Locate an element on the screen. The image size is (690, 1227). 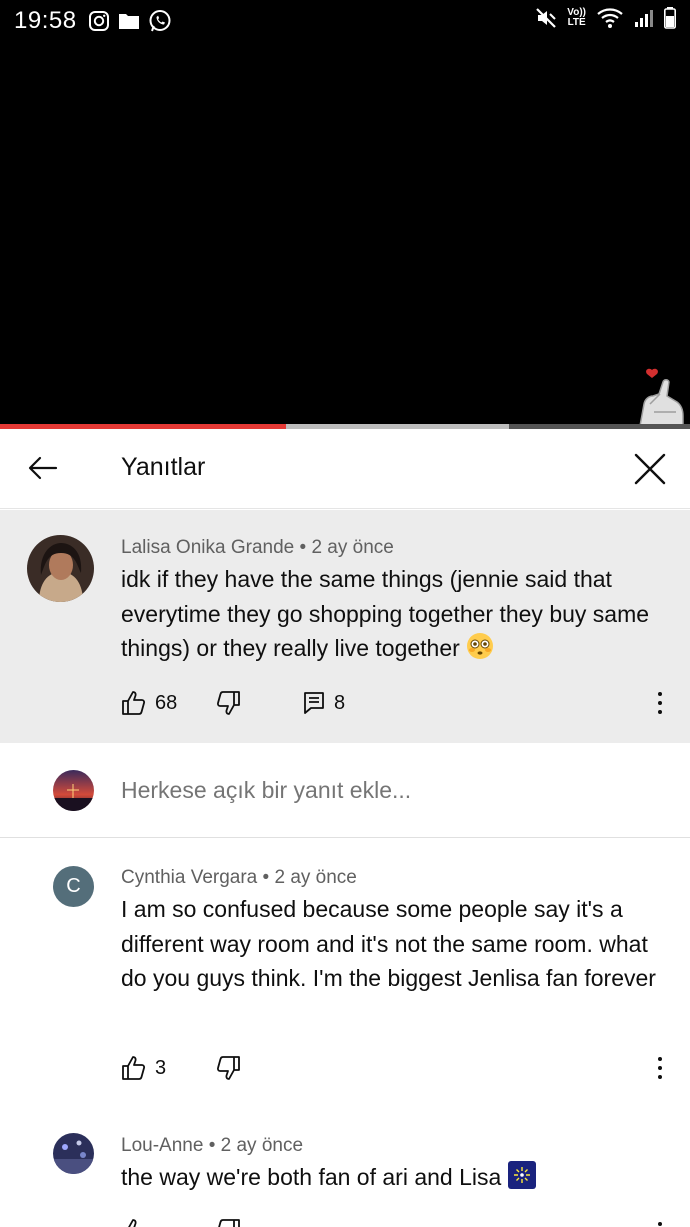
mute-icon is located at coordinates (546, 18).